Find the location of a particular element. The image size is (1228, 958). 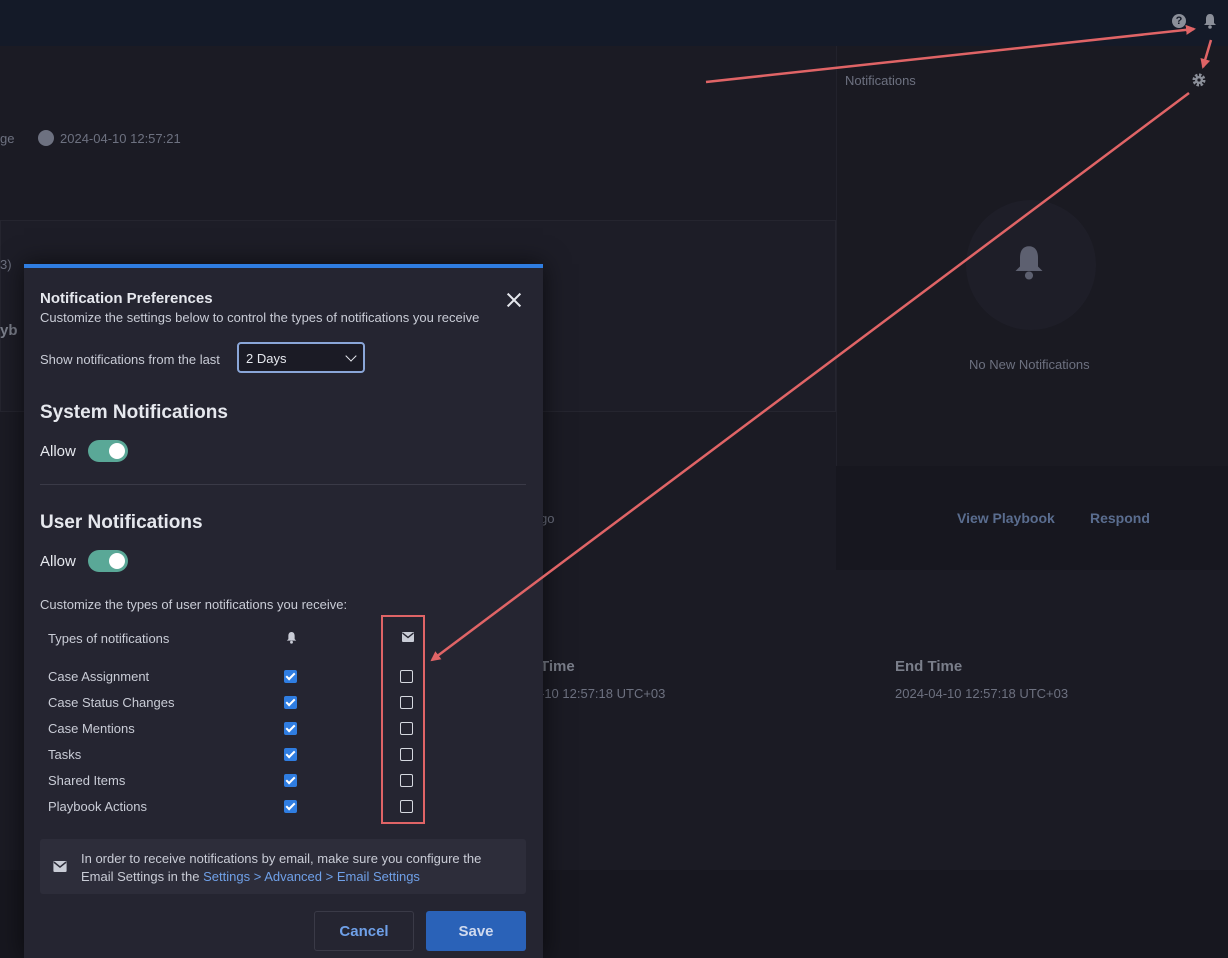

case-timestamp: 2024-04-10 12:57:21 is located at coordinates (120, 138).